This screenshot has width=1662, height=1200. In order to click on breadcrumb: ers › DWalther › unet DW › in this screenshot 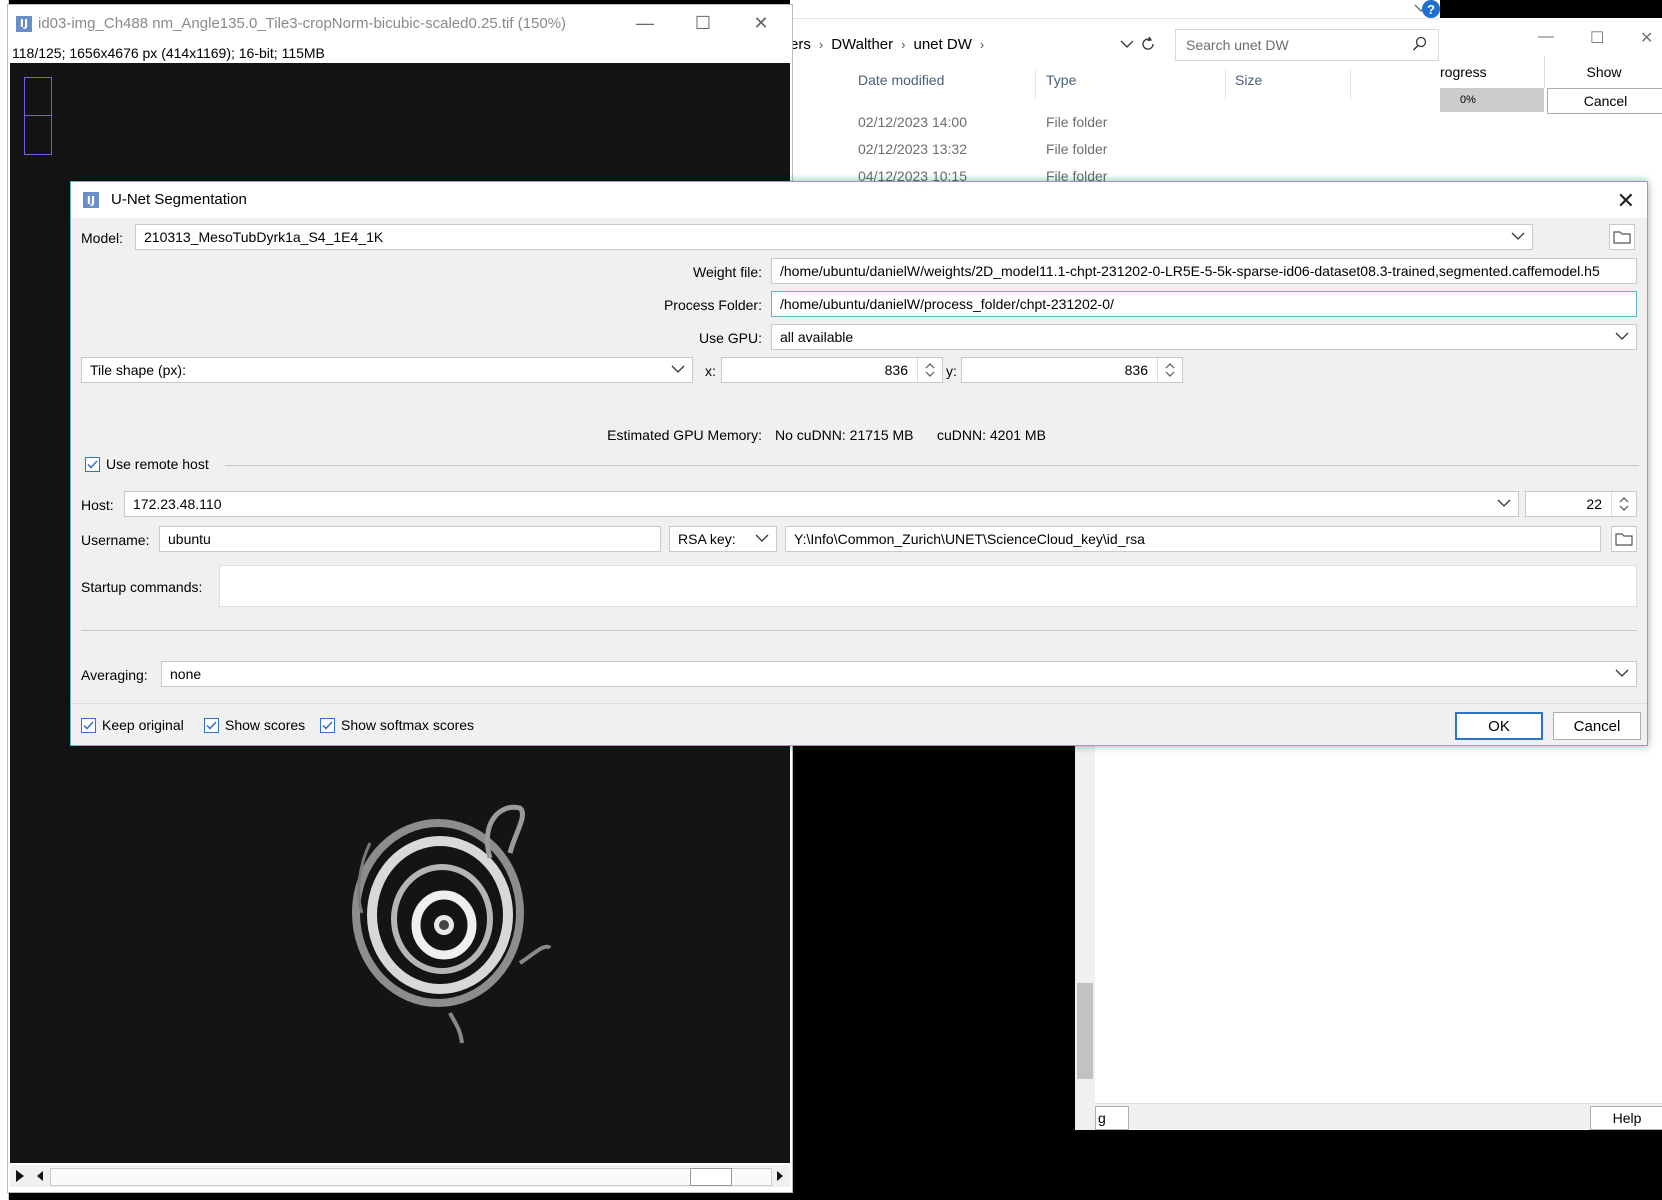, I will do `click(887, 44)`.